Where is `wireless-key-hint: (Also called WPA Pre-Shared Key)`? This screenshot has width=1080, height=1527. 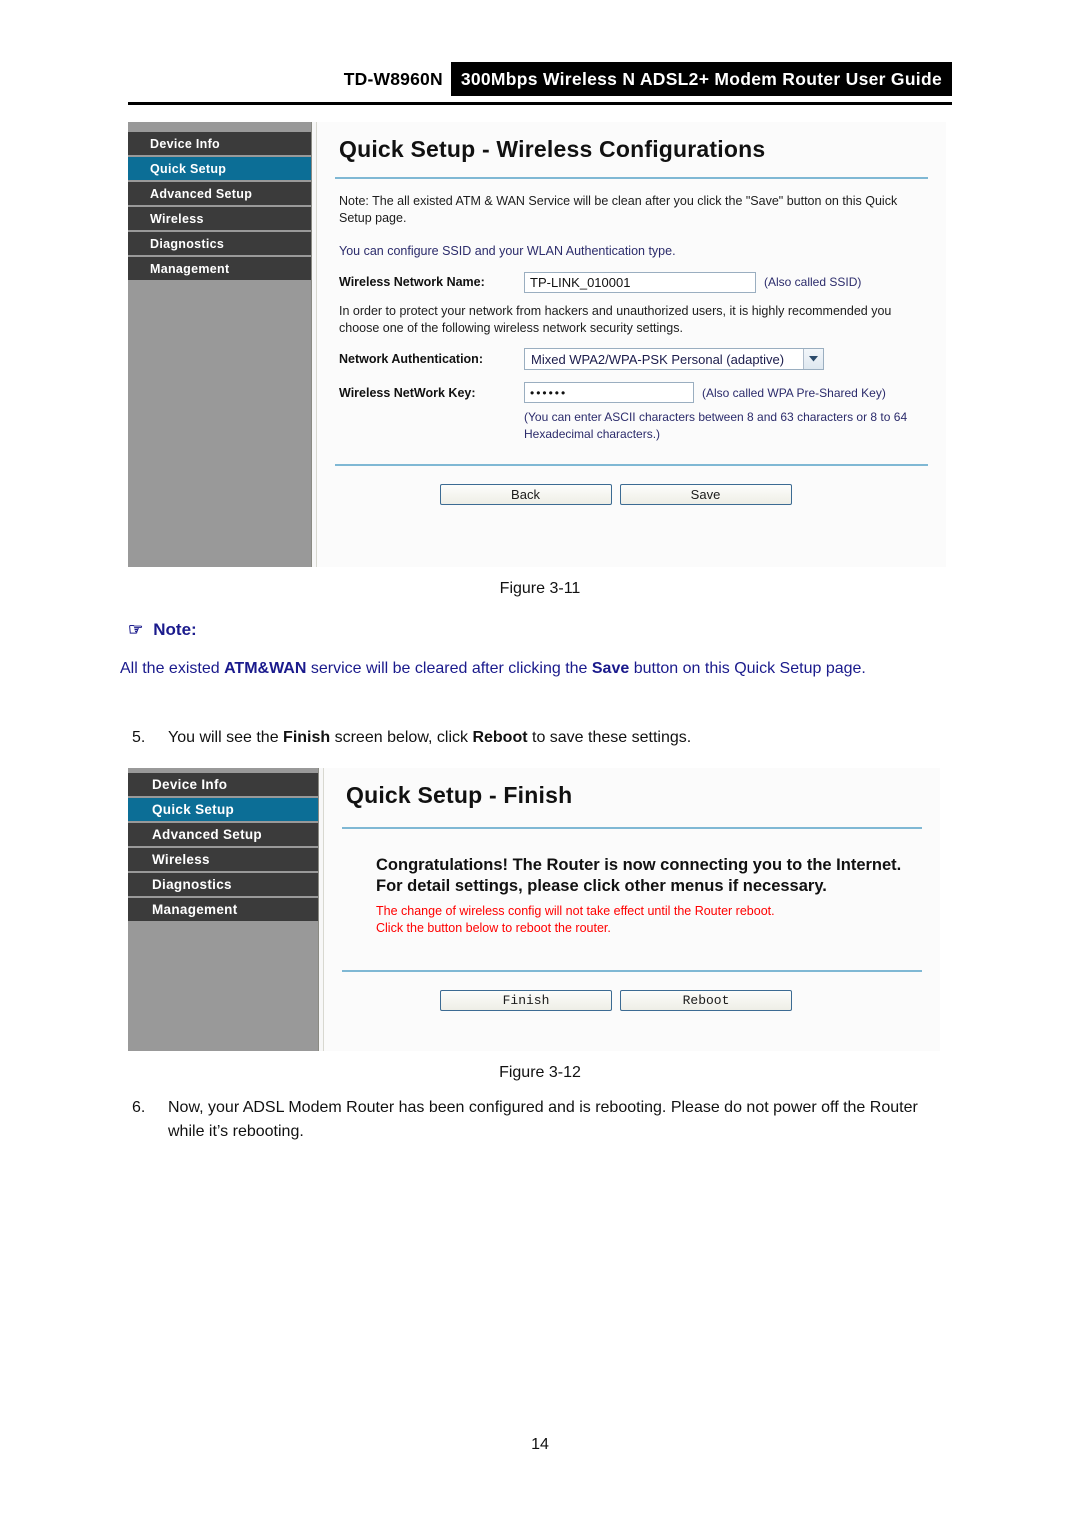
wireless-key-hint: (Also called WPA Pre-Shared Key) is located at coordinates (794, 392).